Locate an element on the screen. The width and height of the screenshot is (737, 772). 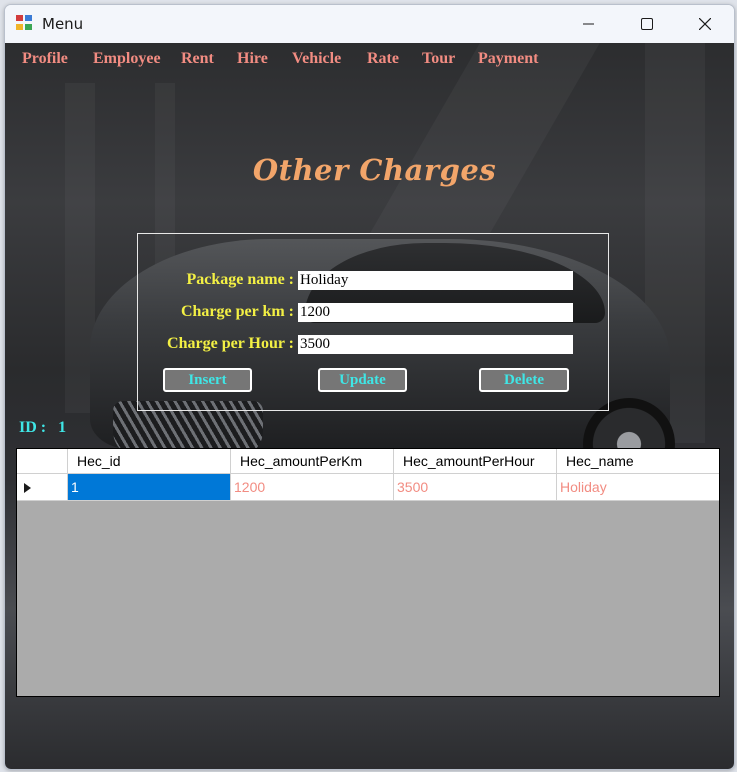
column-header-hec-amountperhour: Hec_amountPerHour is located at coordinates (475, 461).